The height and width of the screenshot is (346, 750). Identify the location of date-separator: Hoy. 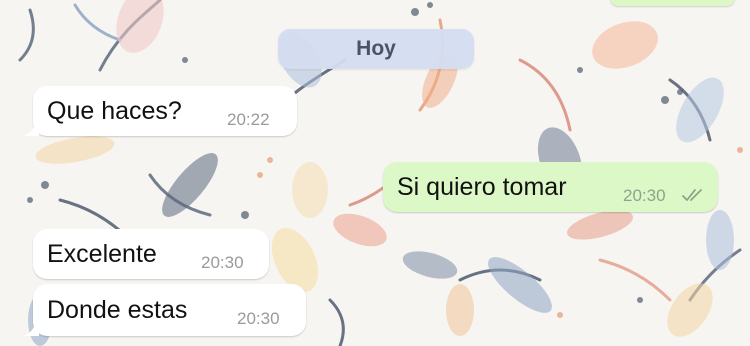
(376, 49).